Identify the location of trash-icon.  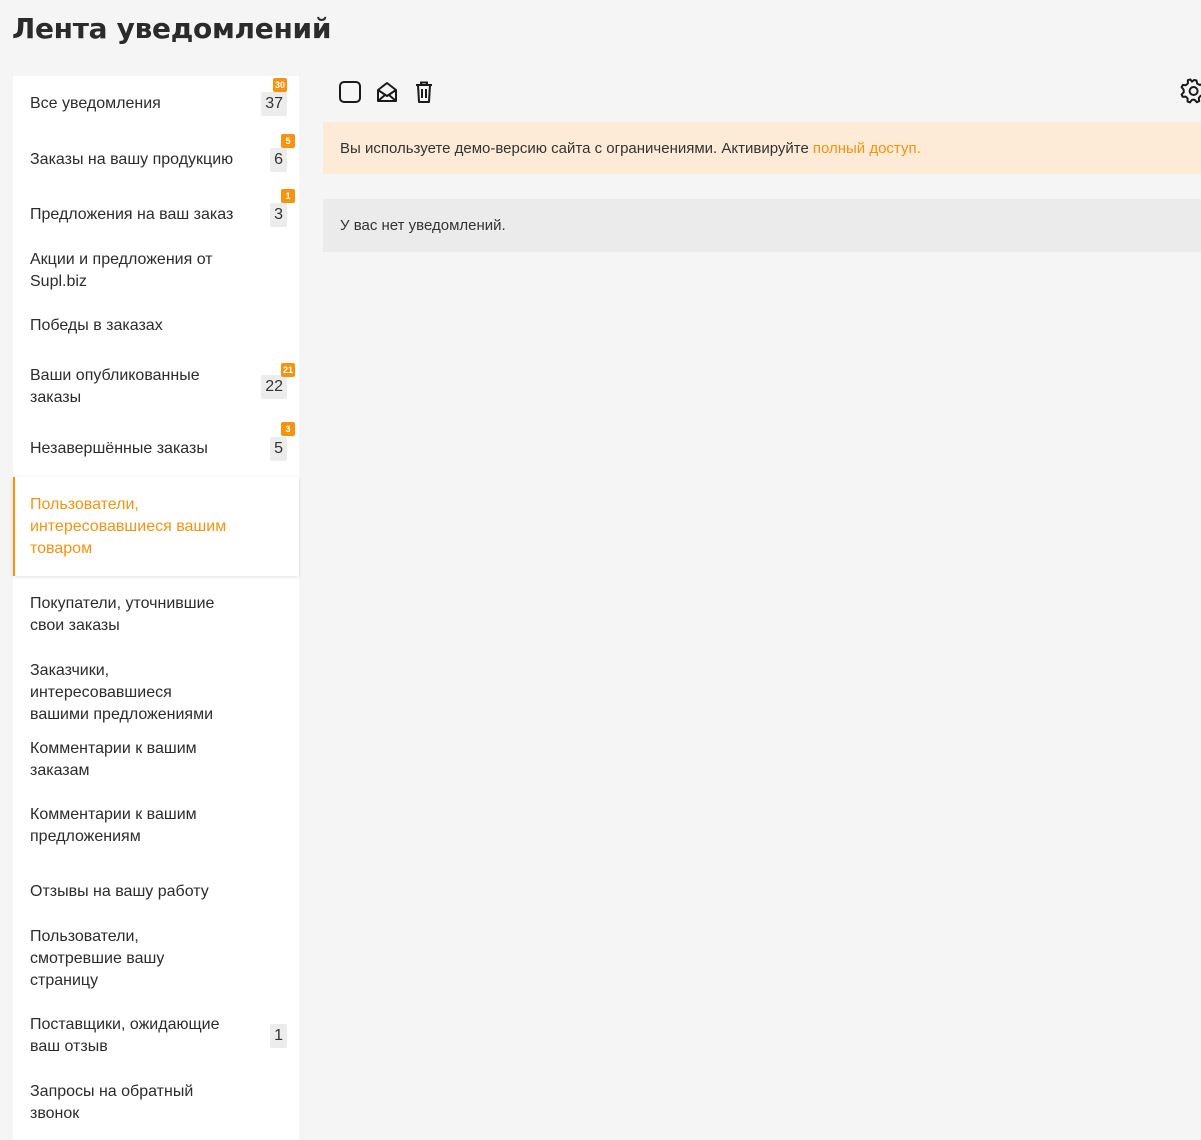
(424, 92).